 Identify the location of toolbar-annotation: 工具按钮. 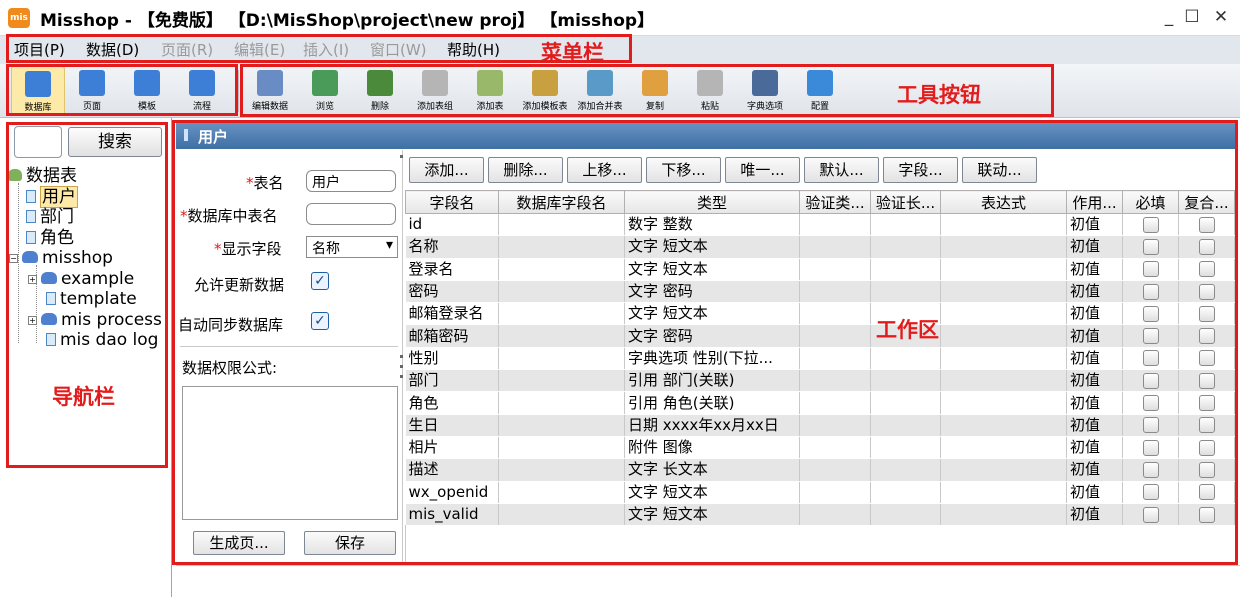
(939, 95).